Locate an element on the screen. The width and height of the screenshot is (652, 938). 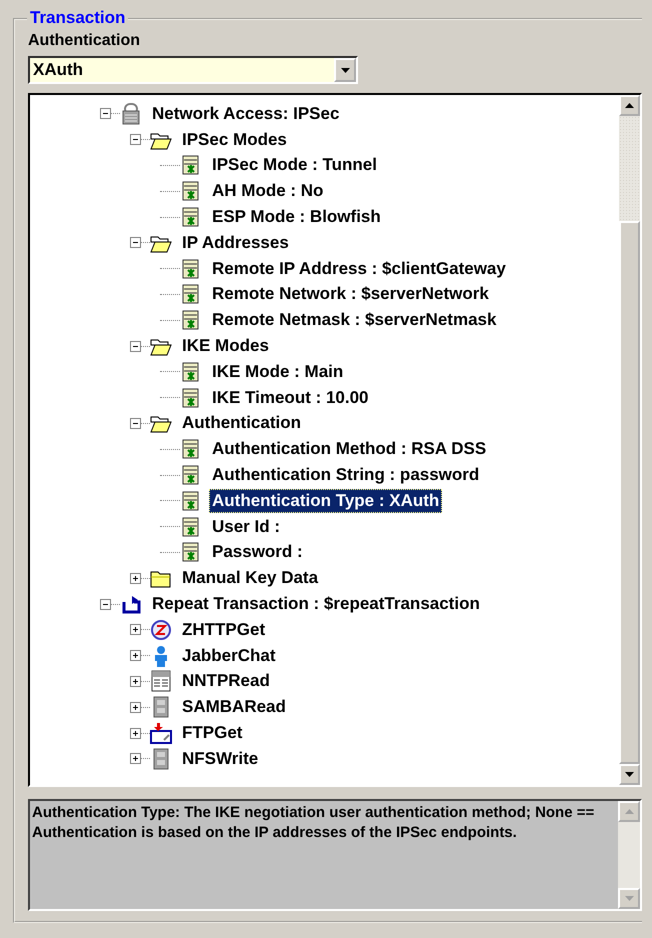
tree-item: NNTPRead is located at coordinates (226, 681).